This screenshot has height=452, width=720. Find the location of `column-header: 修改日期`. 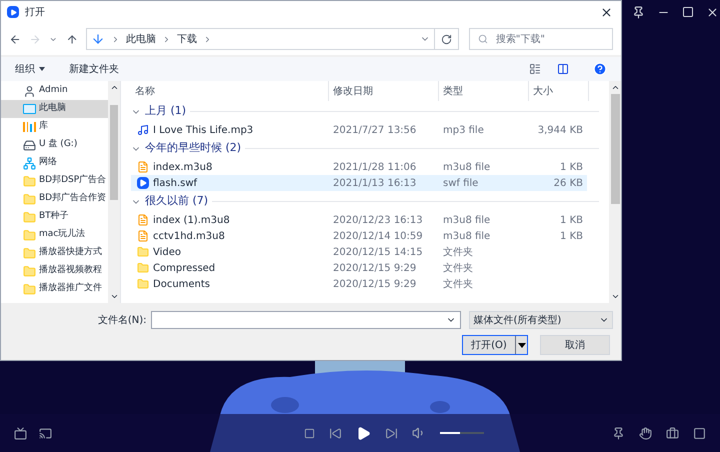

column-header: 修改日期 is located at coordinates (384, 91).